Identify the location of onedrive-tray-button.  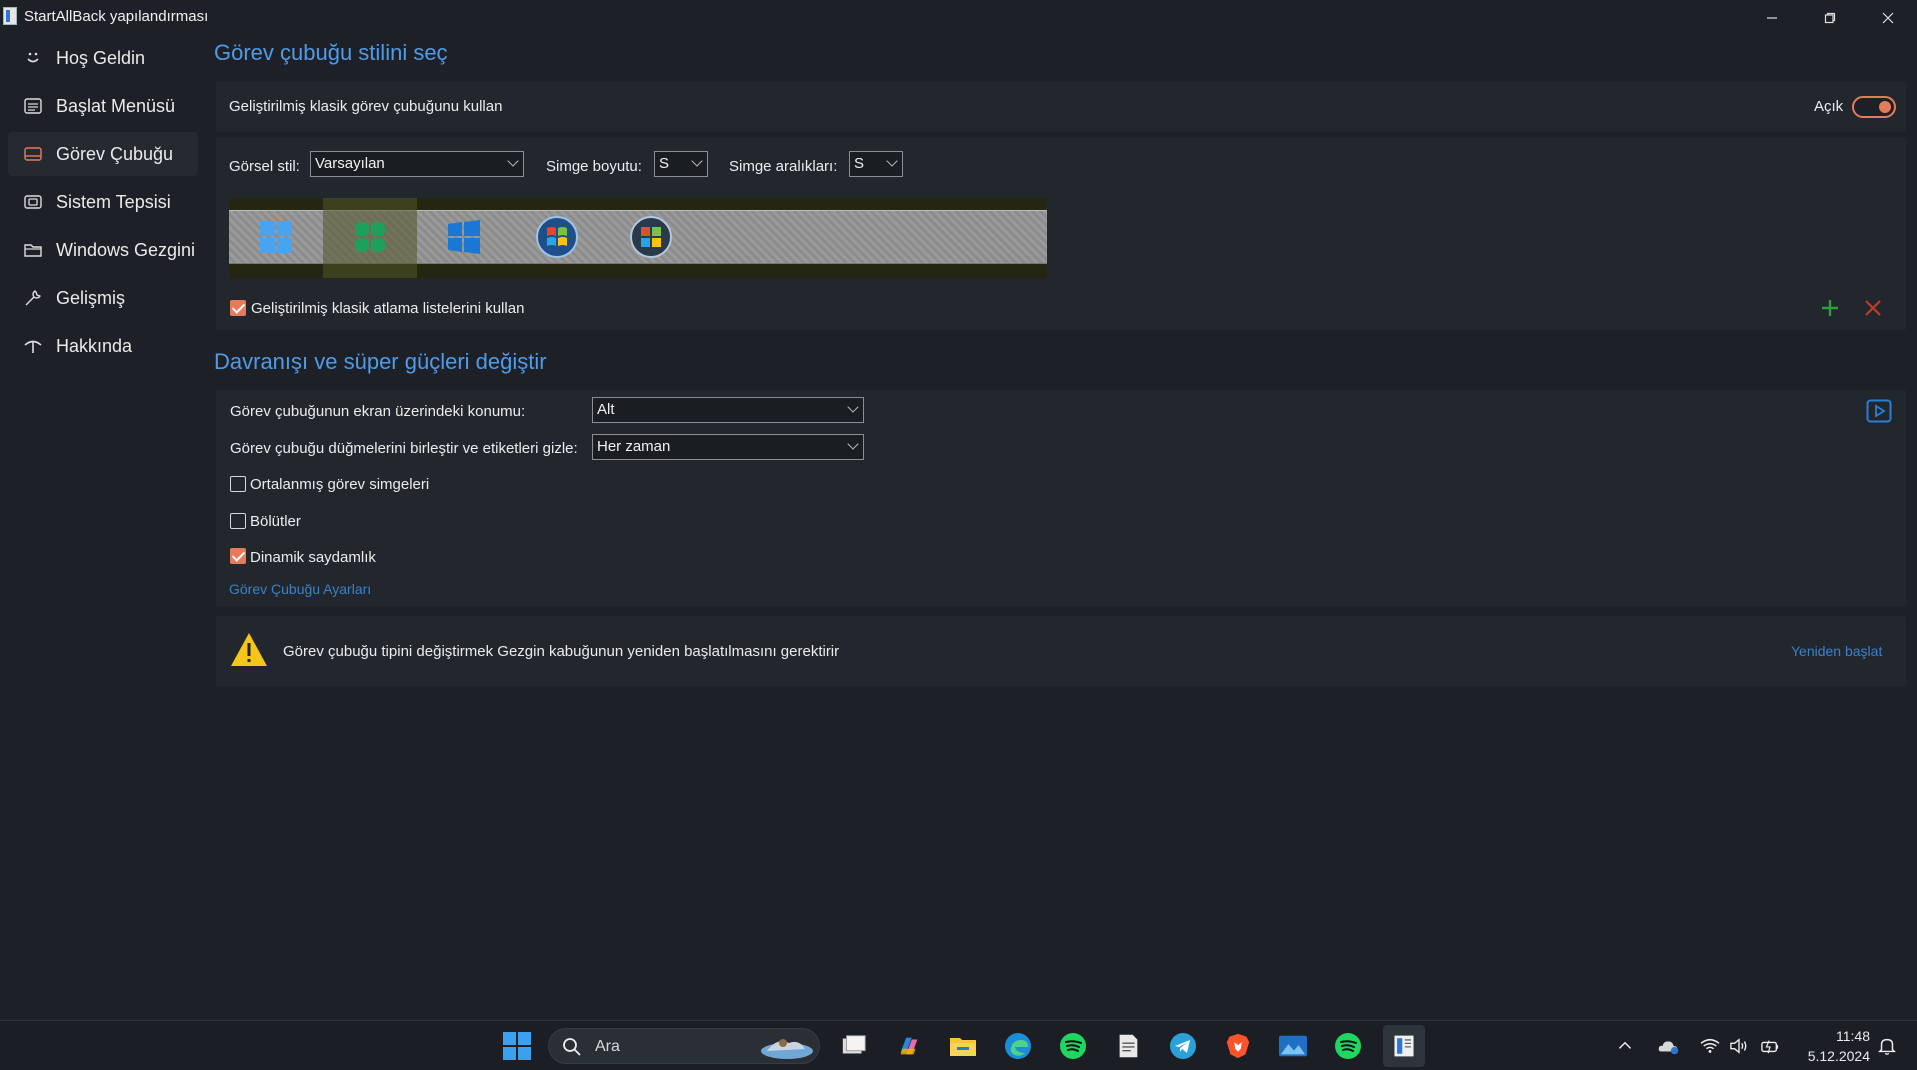
(1669, 1046).